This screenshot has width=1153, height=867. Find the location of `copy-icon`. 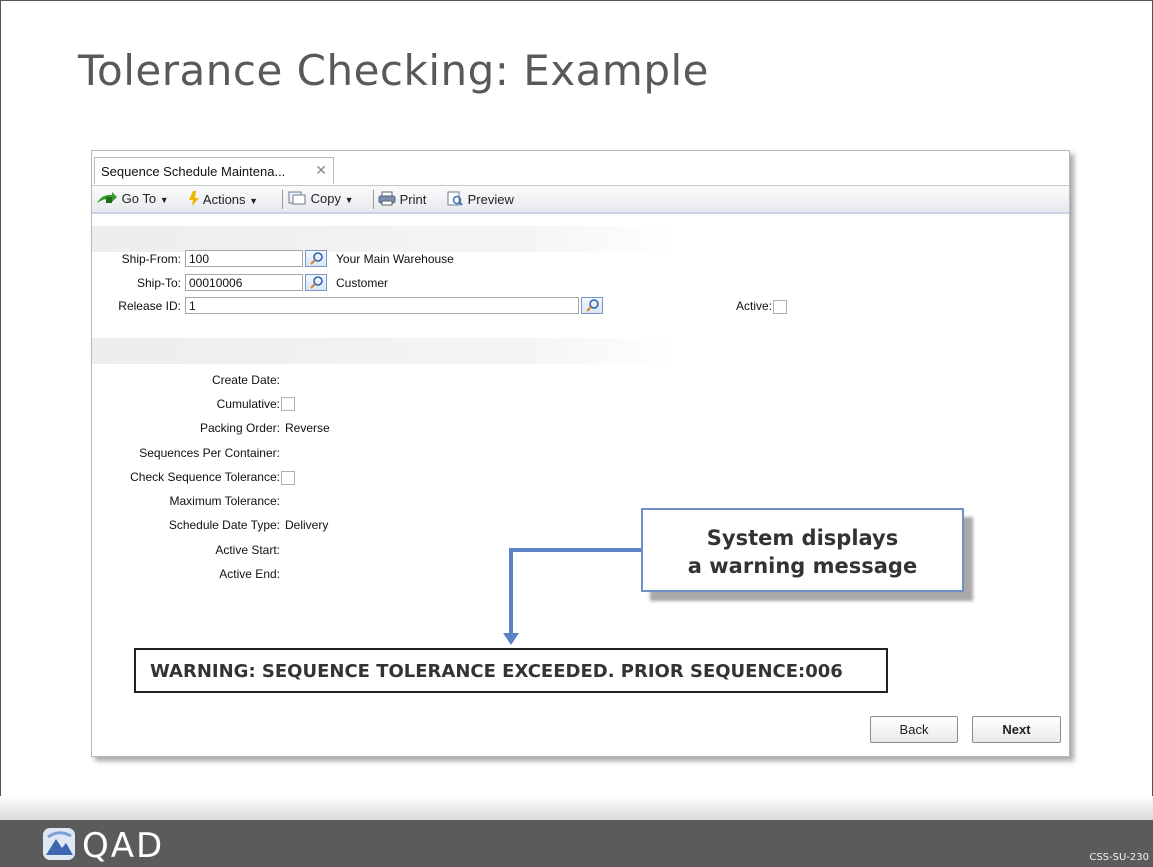

copy-icon is located at coordinates (297, 198).